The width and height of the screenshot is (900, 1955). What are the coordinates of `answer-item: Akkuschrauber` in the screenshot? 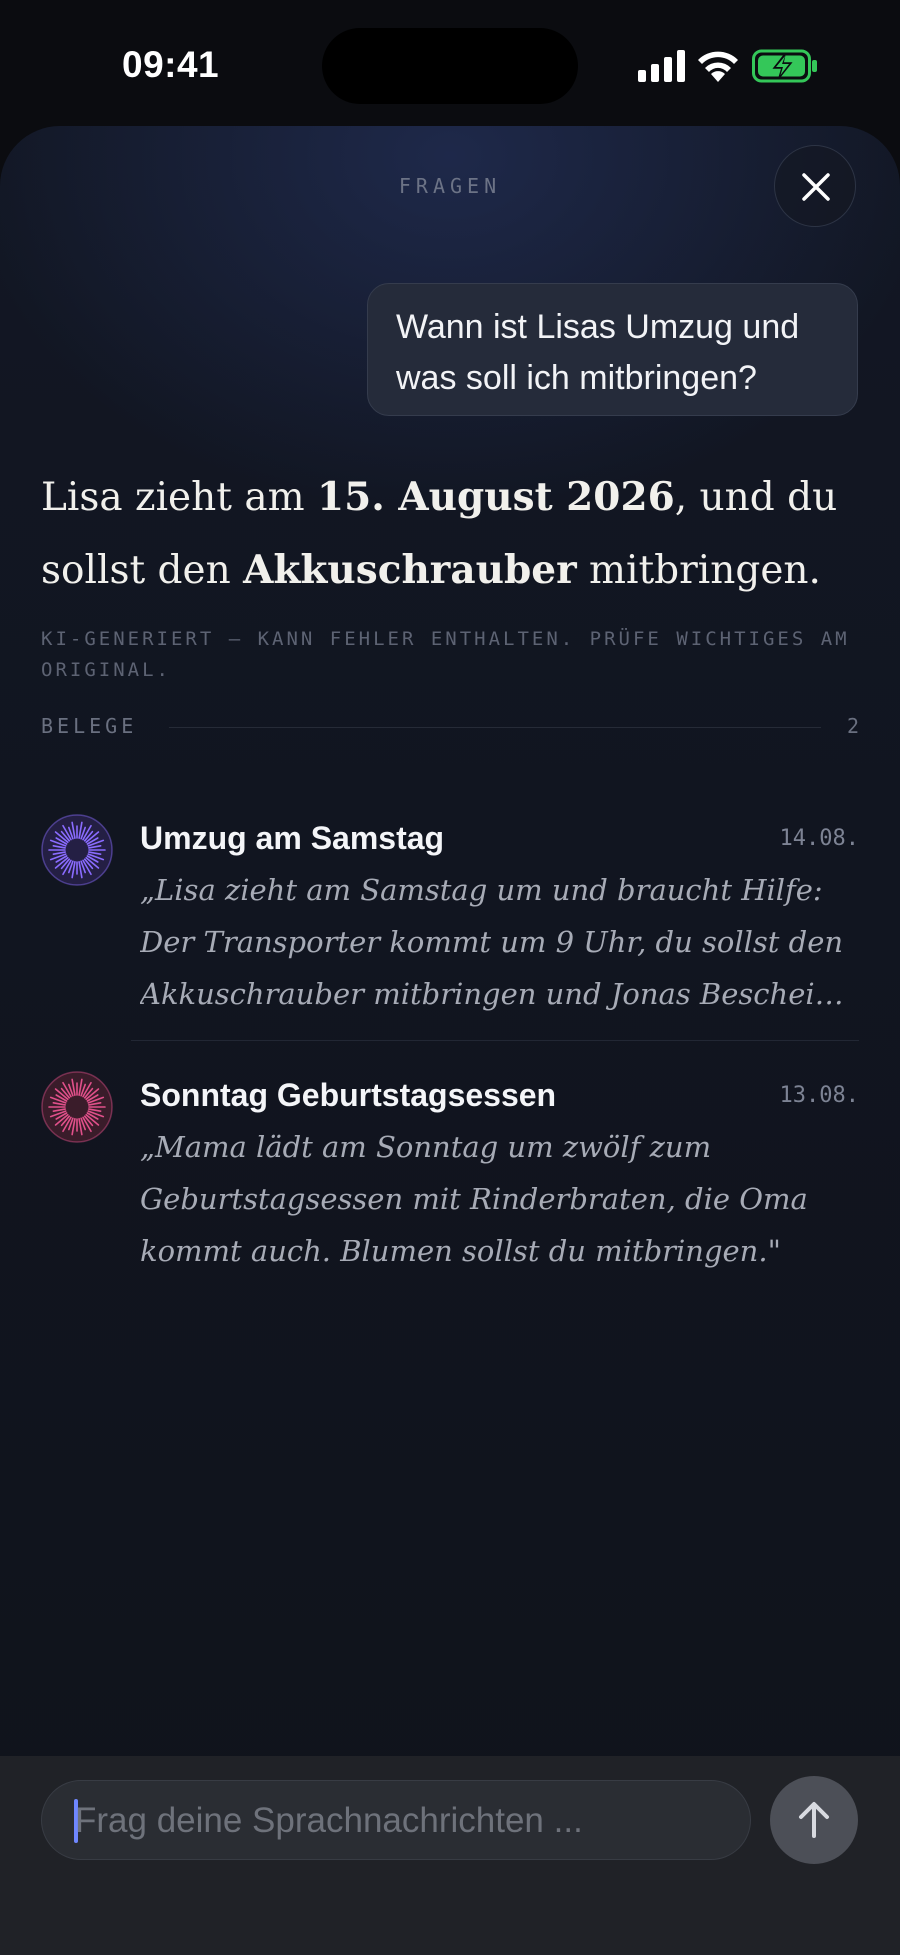 It's located at (410, 570).